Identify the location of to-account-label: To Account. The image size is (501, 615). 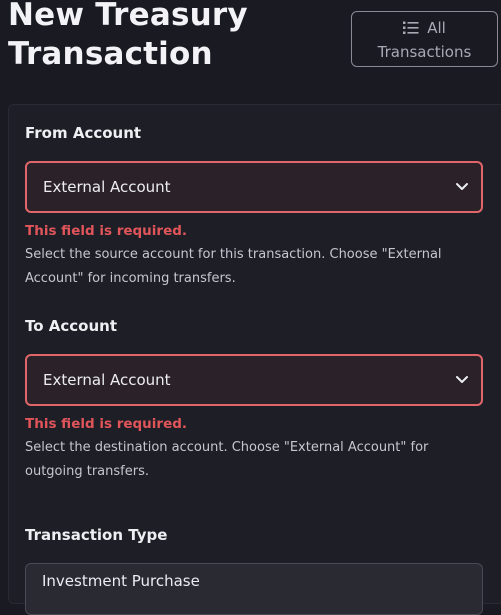
(71, 326).